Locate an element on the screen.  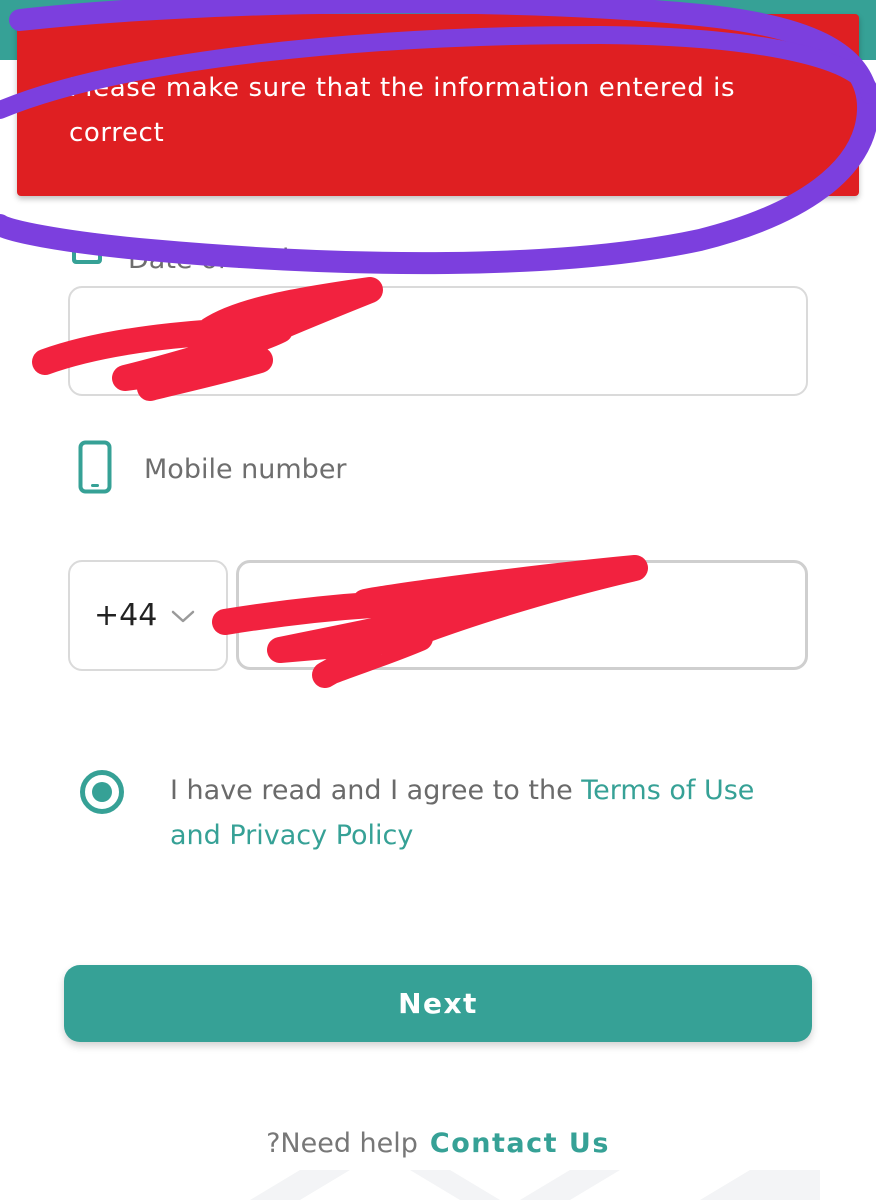
country-code-value: +44 is located at coordinates (126, 615).